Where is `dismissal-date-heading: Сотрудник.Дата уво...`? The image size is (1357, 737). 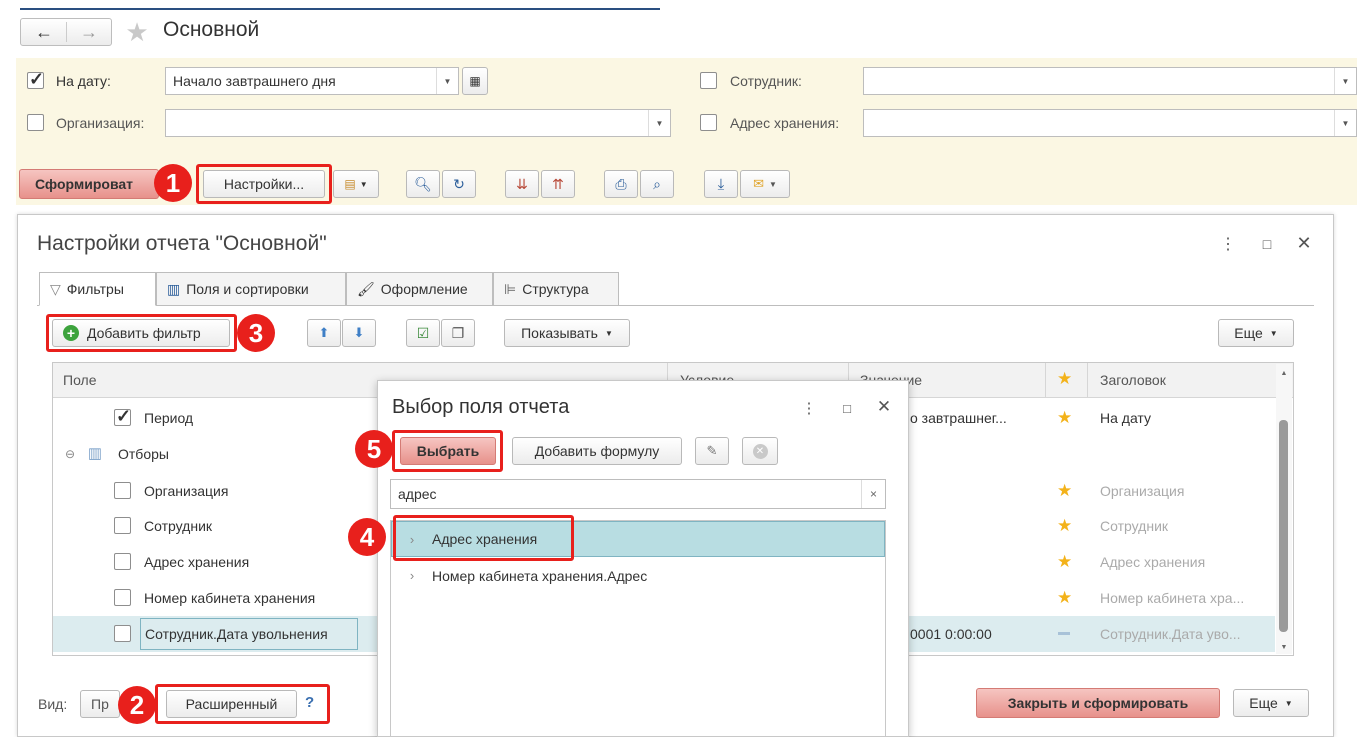
dismissal-date-heading: Сотрудник.Дата уво... is located at coordinates (1170, 634).